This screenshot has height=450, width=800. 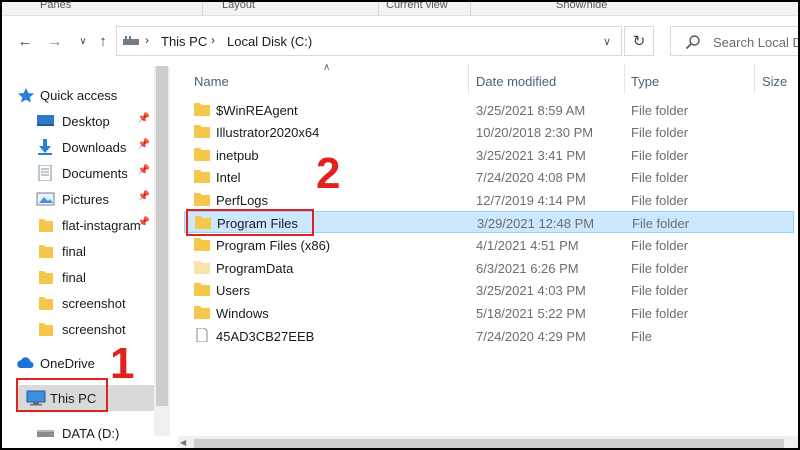 What do you see at coordinates (62, 395) in the screenshot?
I see `annotation-highlight-this-pc` at bounding box center [62, 395].